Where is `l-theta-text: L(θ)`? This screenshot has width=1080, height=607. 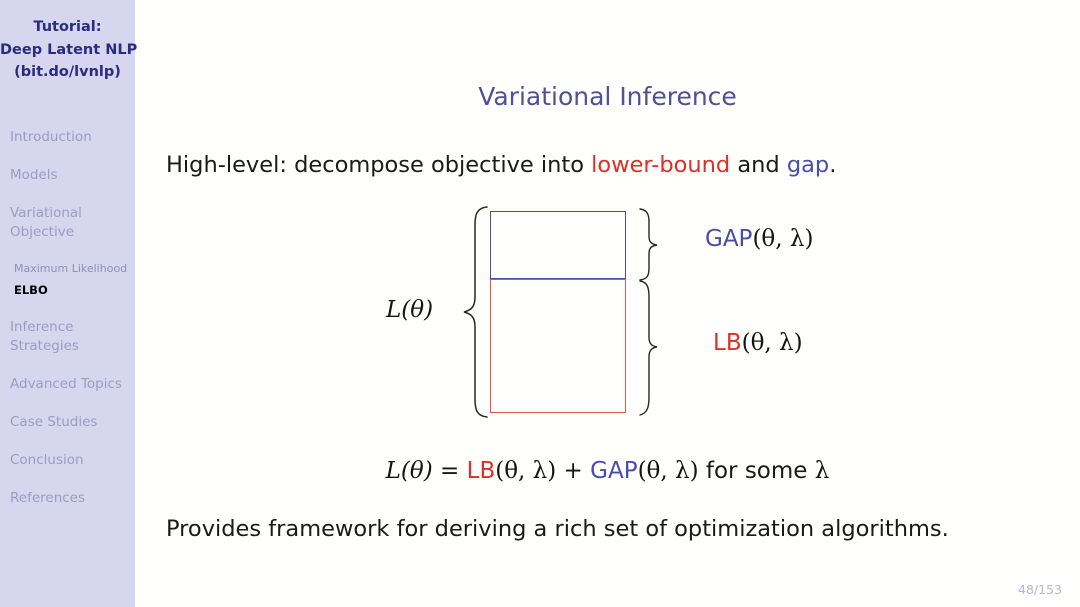
l-theta-text: L(θ) is located at coordinates (410, 310).